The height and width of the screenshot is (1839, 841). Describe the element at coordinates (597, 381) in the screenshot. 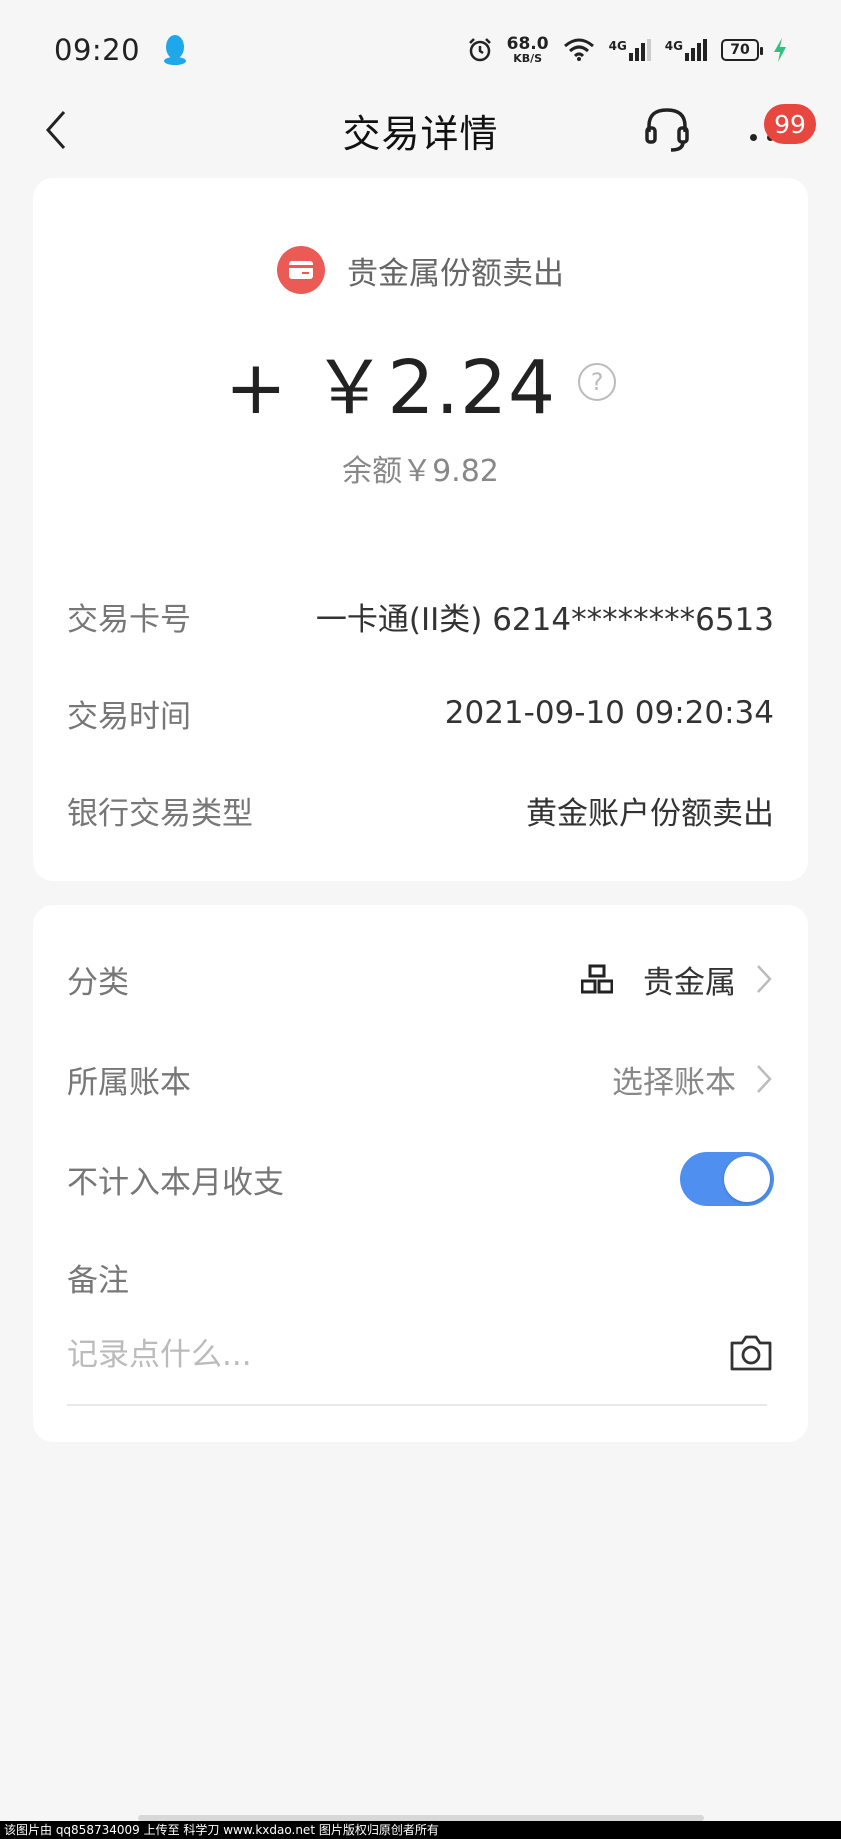

I see `question-icon: ?` at that location.